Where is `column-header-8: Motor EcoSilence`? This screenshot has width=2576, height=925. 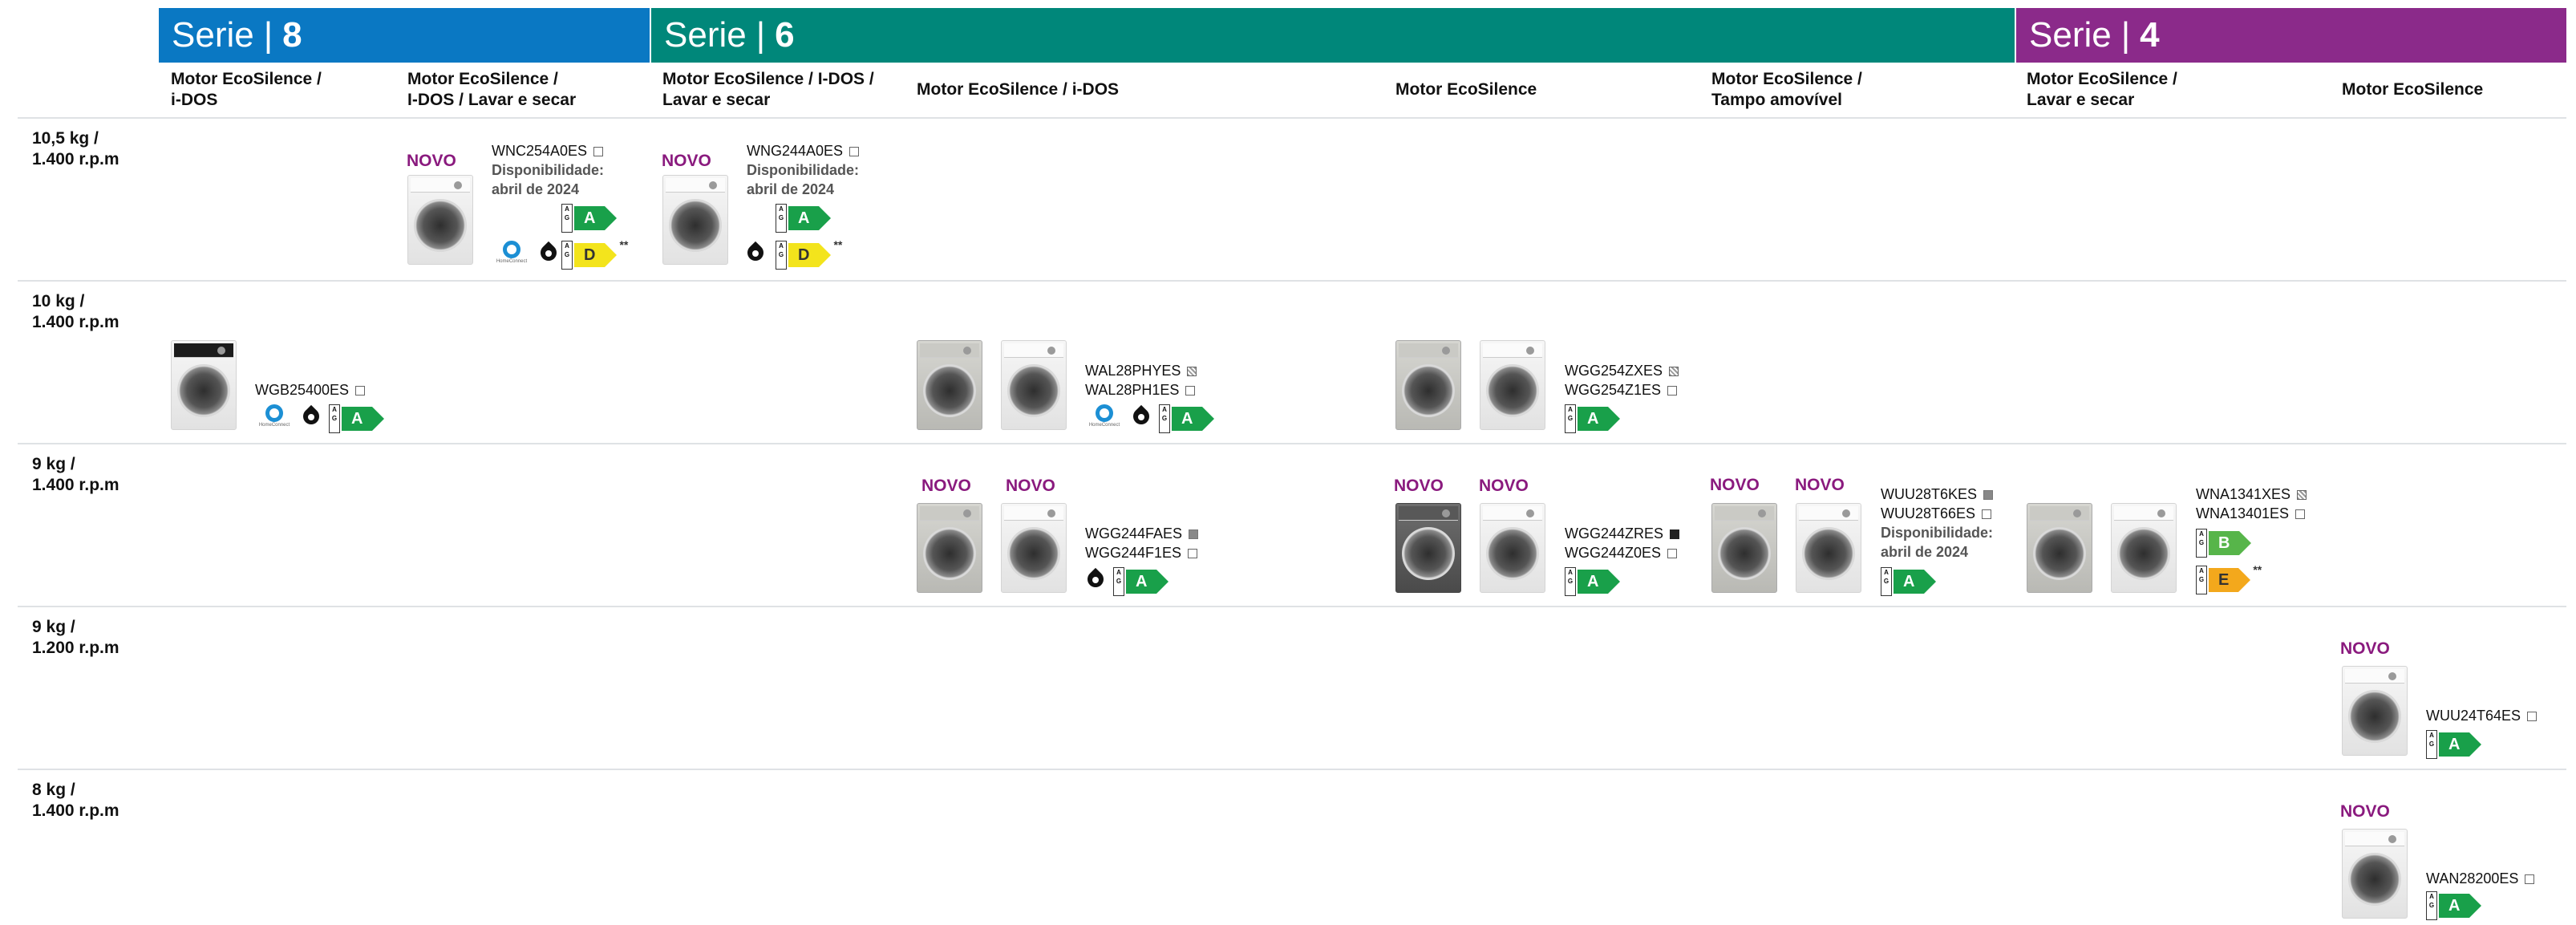 column-header-8: Motor EcoSilence is located at coordinates (2412, 89).